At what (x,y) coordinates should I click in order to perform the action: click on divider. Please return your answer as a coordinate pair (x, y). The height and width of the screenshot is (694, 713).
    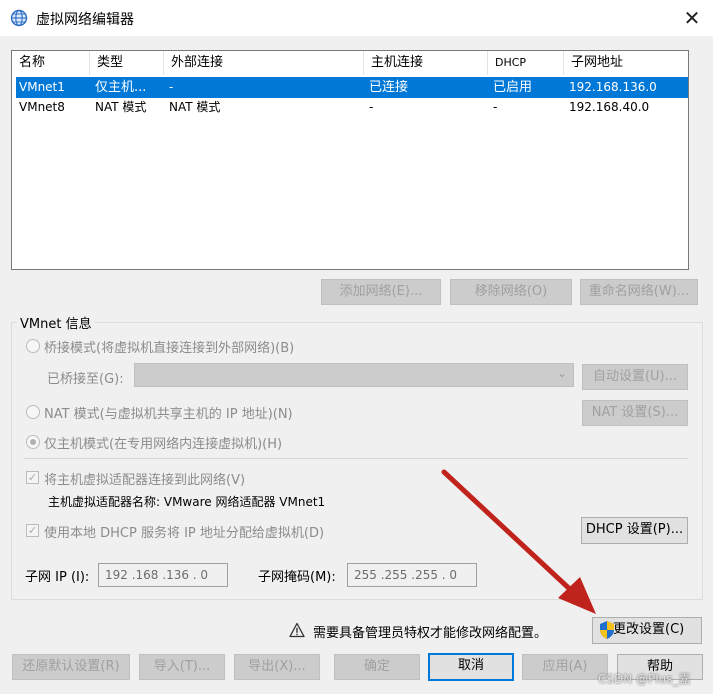
    Looking at the image, I should click on (356, 458).